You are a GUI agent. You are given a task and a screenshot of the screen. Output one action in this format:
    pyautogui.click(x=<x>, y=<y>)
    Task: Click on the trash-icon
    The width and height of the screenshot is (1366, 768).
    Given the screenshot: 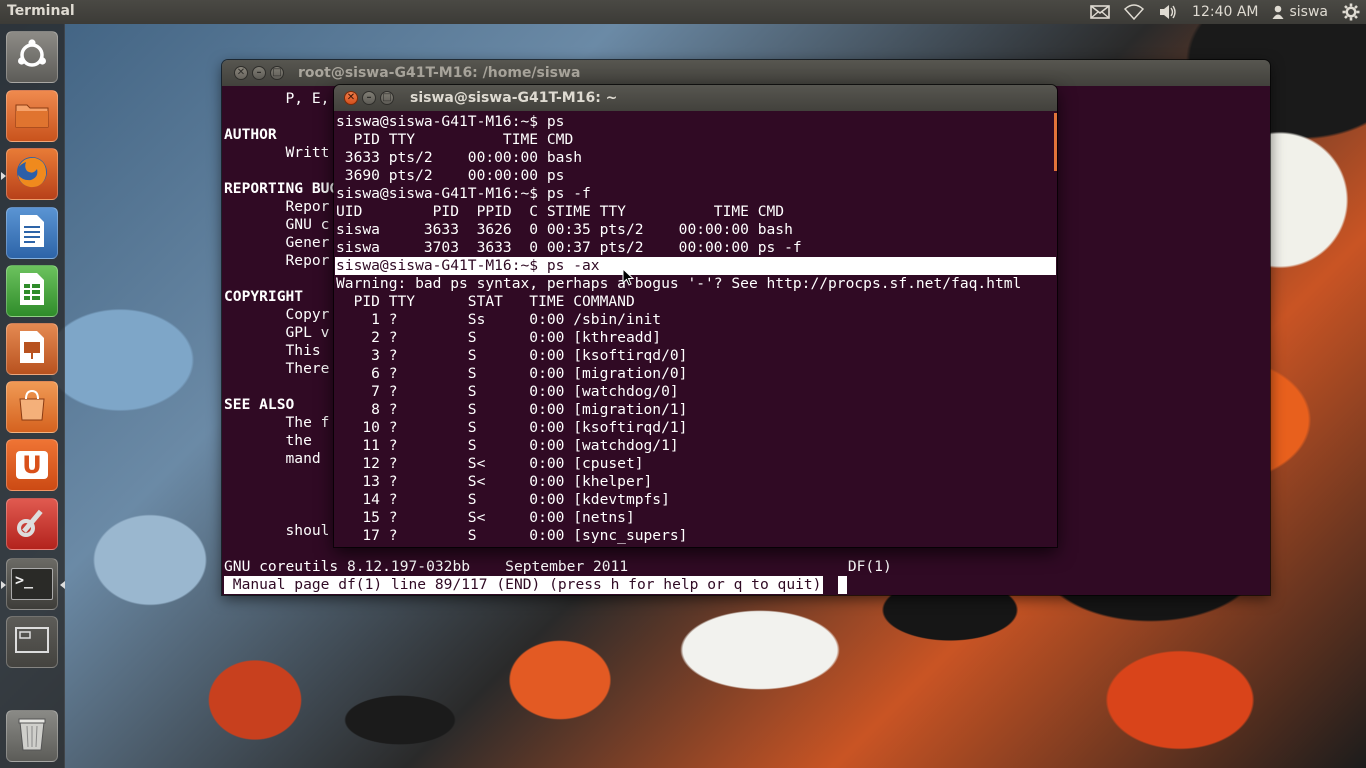 What is the action you would take?
    pyautogui.click(x=32, y=736)
    